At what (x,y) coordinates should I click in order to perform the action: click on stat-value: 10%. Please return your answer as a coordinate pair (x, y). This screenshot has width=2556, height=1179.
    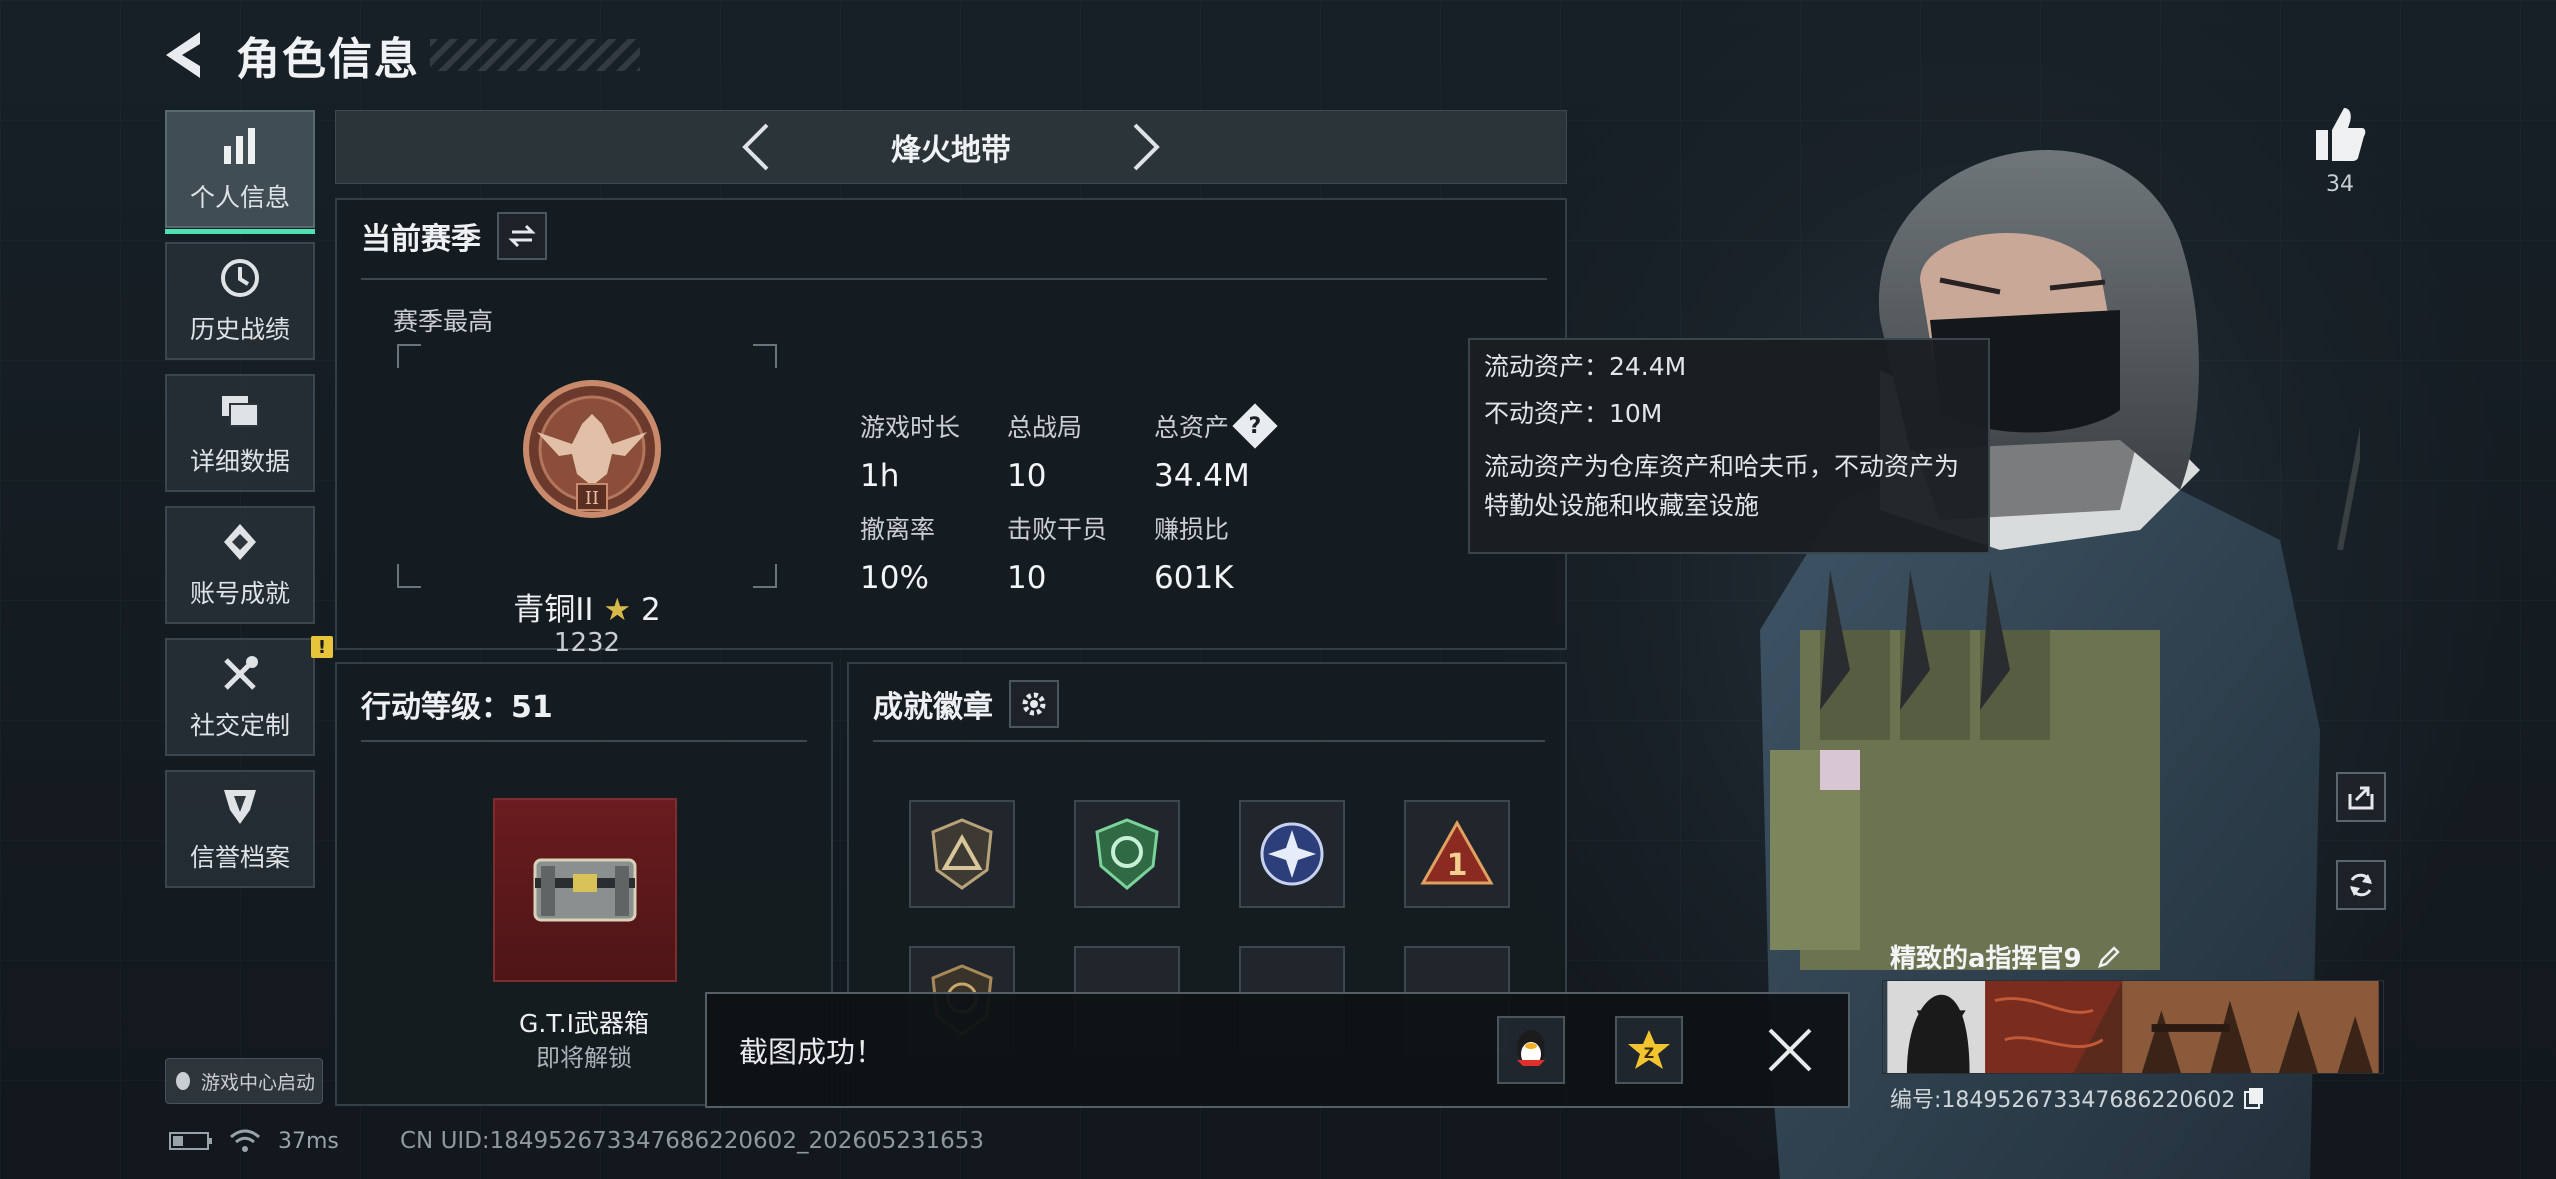
    Looking at the image, I should click on (894, 578).